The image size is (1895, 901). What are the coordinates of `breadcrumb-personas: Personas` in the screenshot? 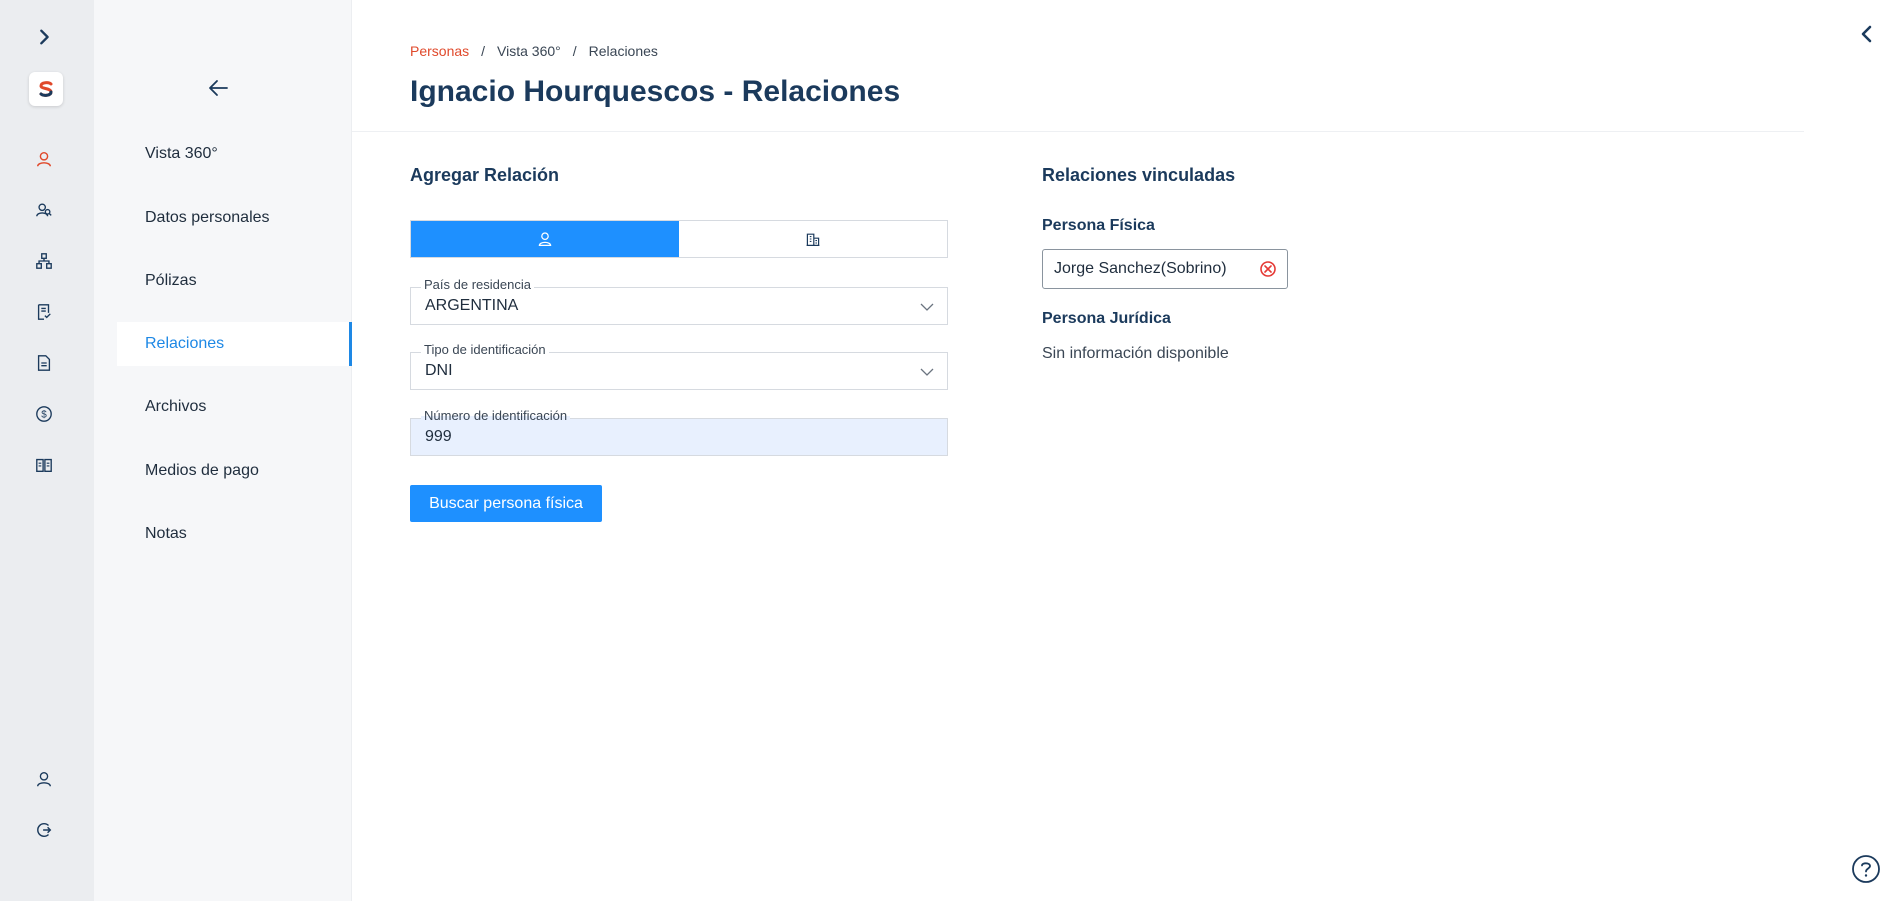 It's located at (439, 51).